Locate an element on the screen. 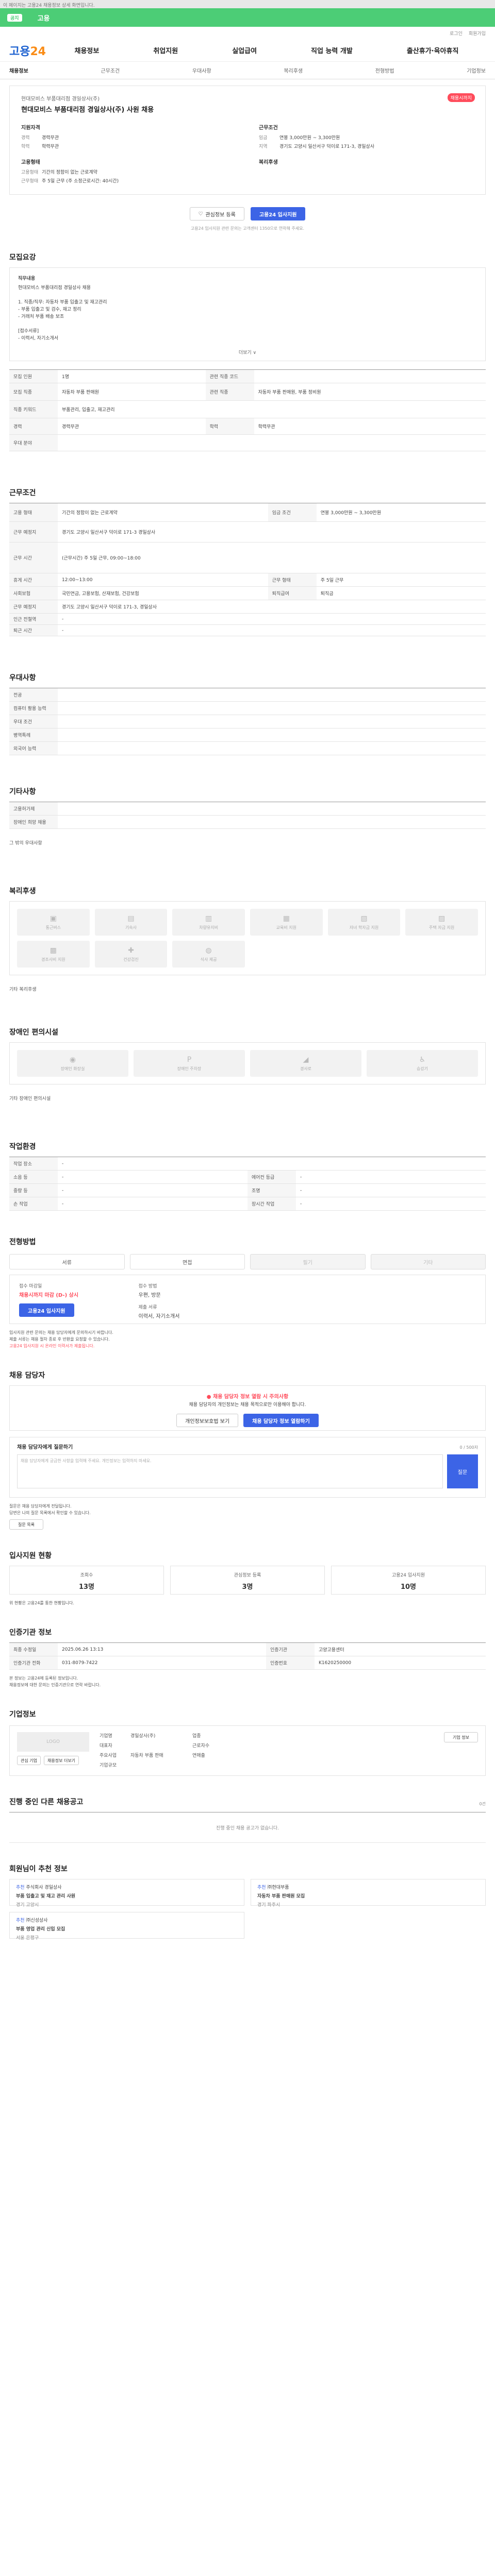  welfare-label: 경조사비 지원 is located at coordinates (53, 960).